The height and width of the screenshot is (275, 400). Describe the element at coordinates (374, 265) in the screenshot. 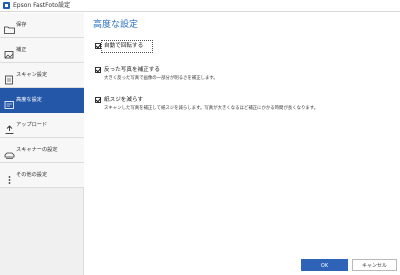

I see `cancel-button: キャンセル` at that location.